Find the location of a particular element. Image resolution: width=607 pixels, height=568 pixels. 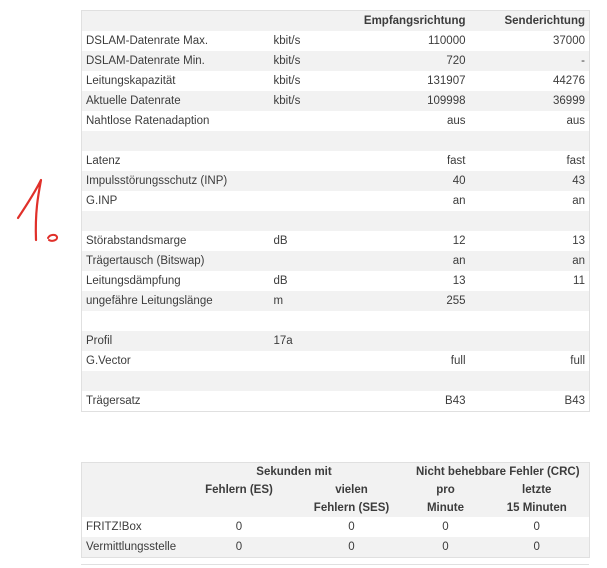

row-label: Leitungskapazität is located at coordinates (175, 81).